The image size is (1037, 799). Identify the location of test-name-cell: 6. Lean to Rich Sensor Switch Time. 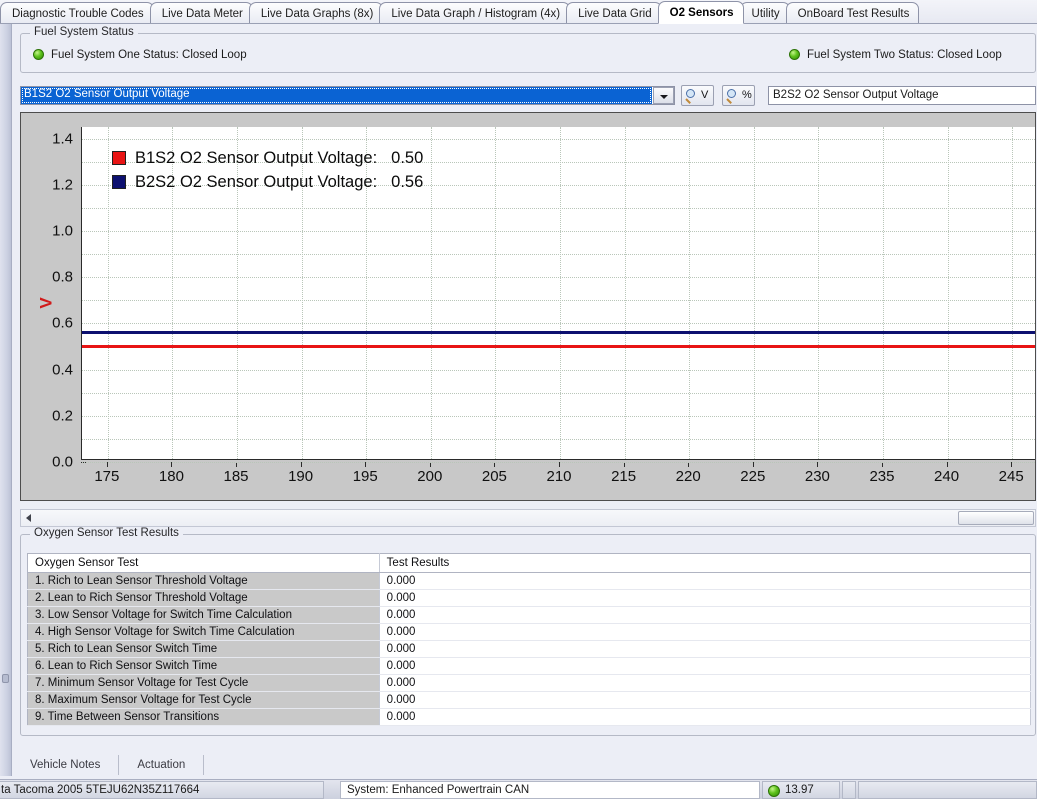
(203, 666).